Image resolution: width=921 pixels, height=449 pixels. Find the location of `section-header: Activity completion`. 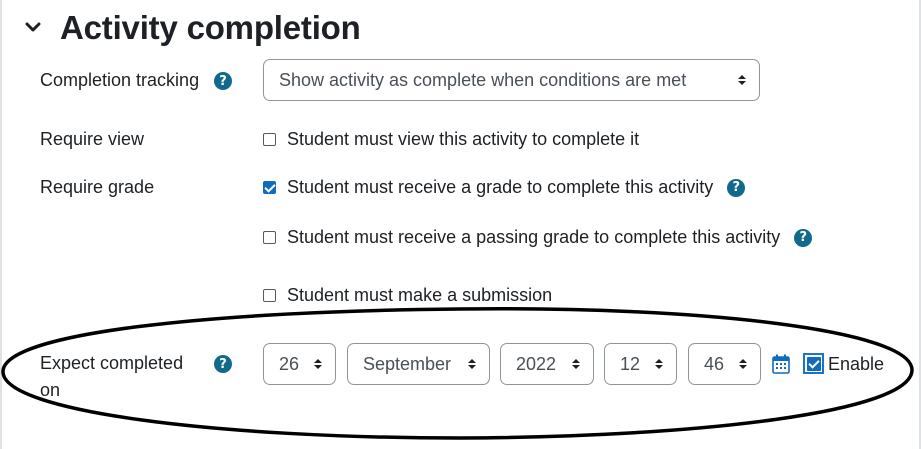

section-header: Activity completion is located at coordinates (190, 28).